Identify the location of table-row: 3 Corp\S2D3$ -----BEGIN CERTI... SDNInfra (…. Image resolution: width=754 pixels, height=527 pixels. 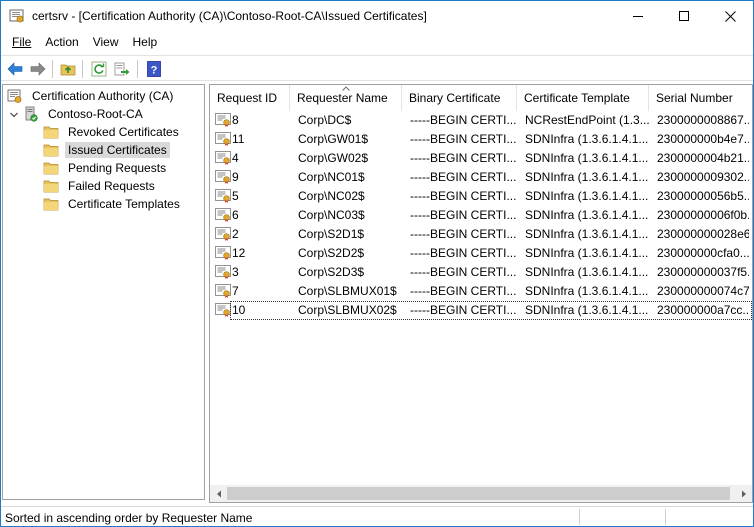
(481, 272).